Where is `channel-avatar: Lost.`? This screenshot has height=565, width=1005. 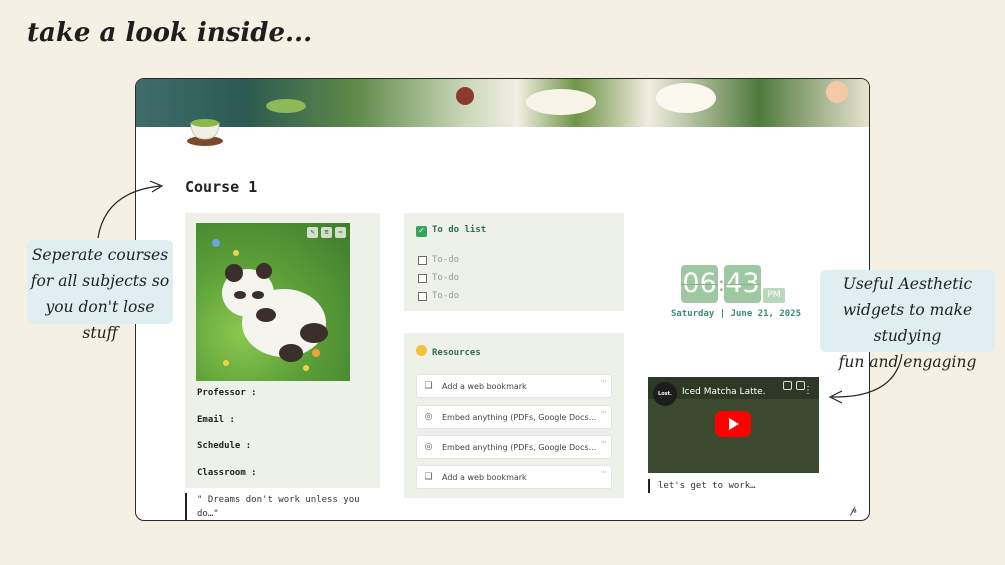 channel-avatar: Lost. is located at coordinates (665, 394).